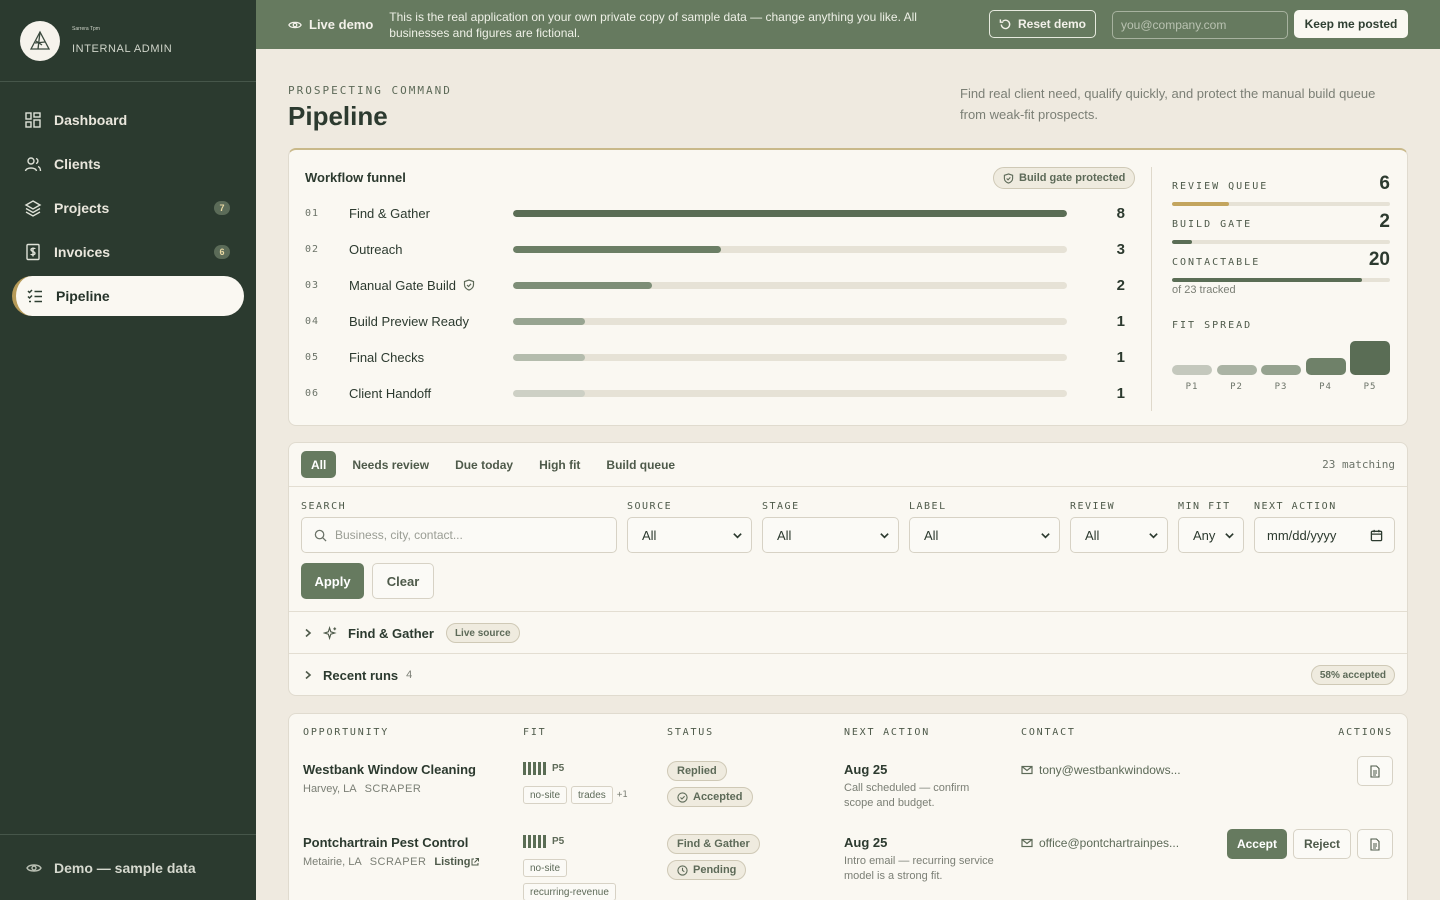 Image resolution: width=1440 pixels, height=900 pixels. What do you see at coordinates (1120, 321) in the screenshot?
I see `stage-count: 1` at bounding box center [1120, 321].